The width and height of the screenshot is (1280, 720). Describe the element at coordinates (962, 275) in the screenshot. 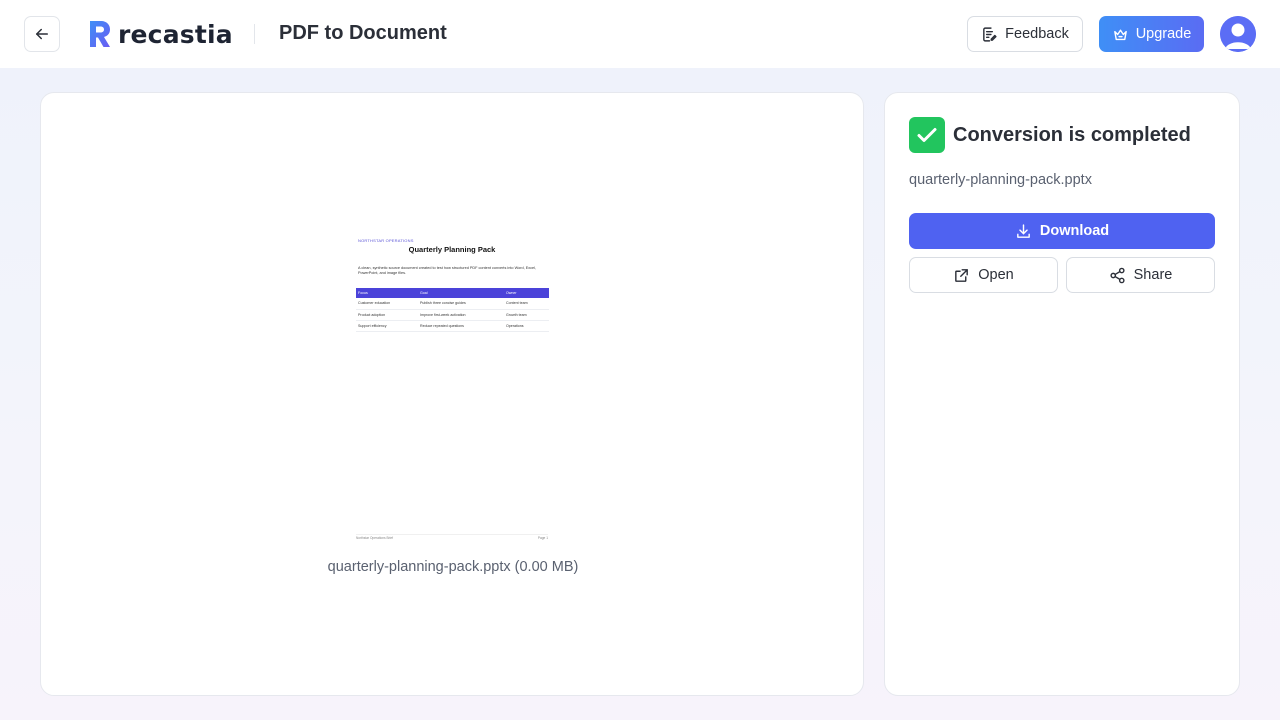

I see `external-link-icon` at that location.